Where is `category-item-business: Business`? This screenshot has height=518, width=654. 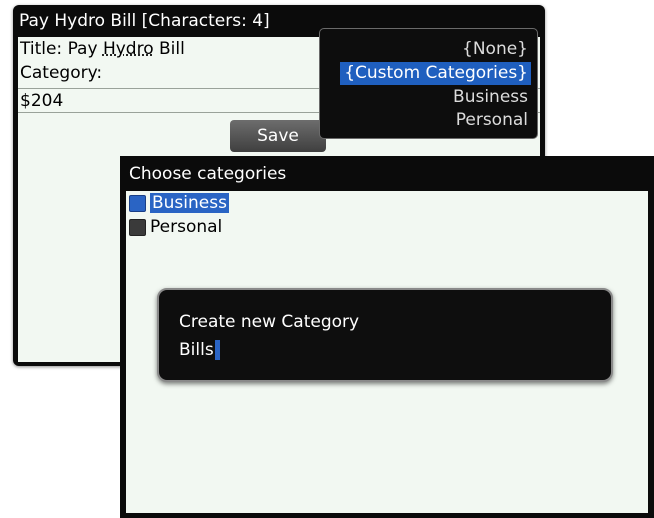
category-item-business: Business is located at coordinates (179, 203).